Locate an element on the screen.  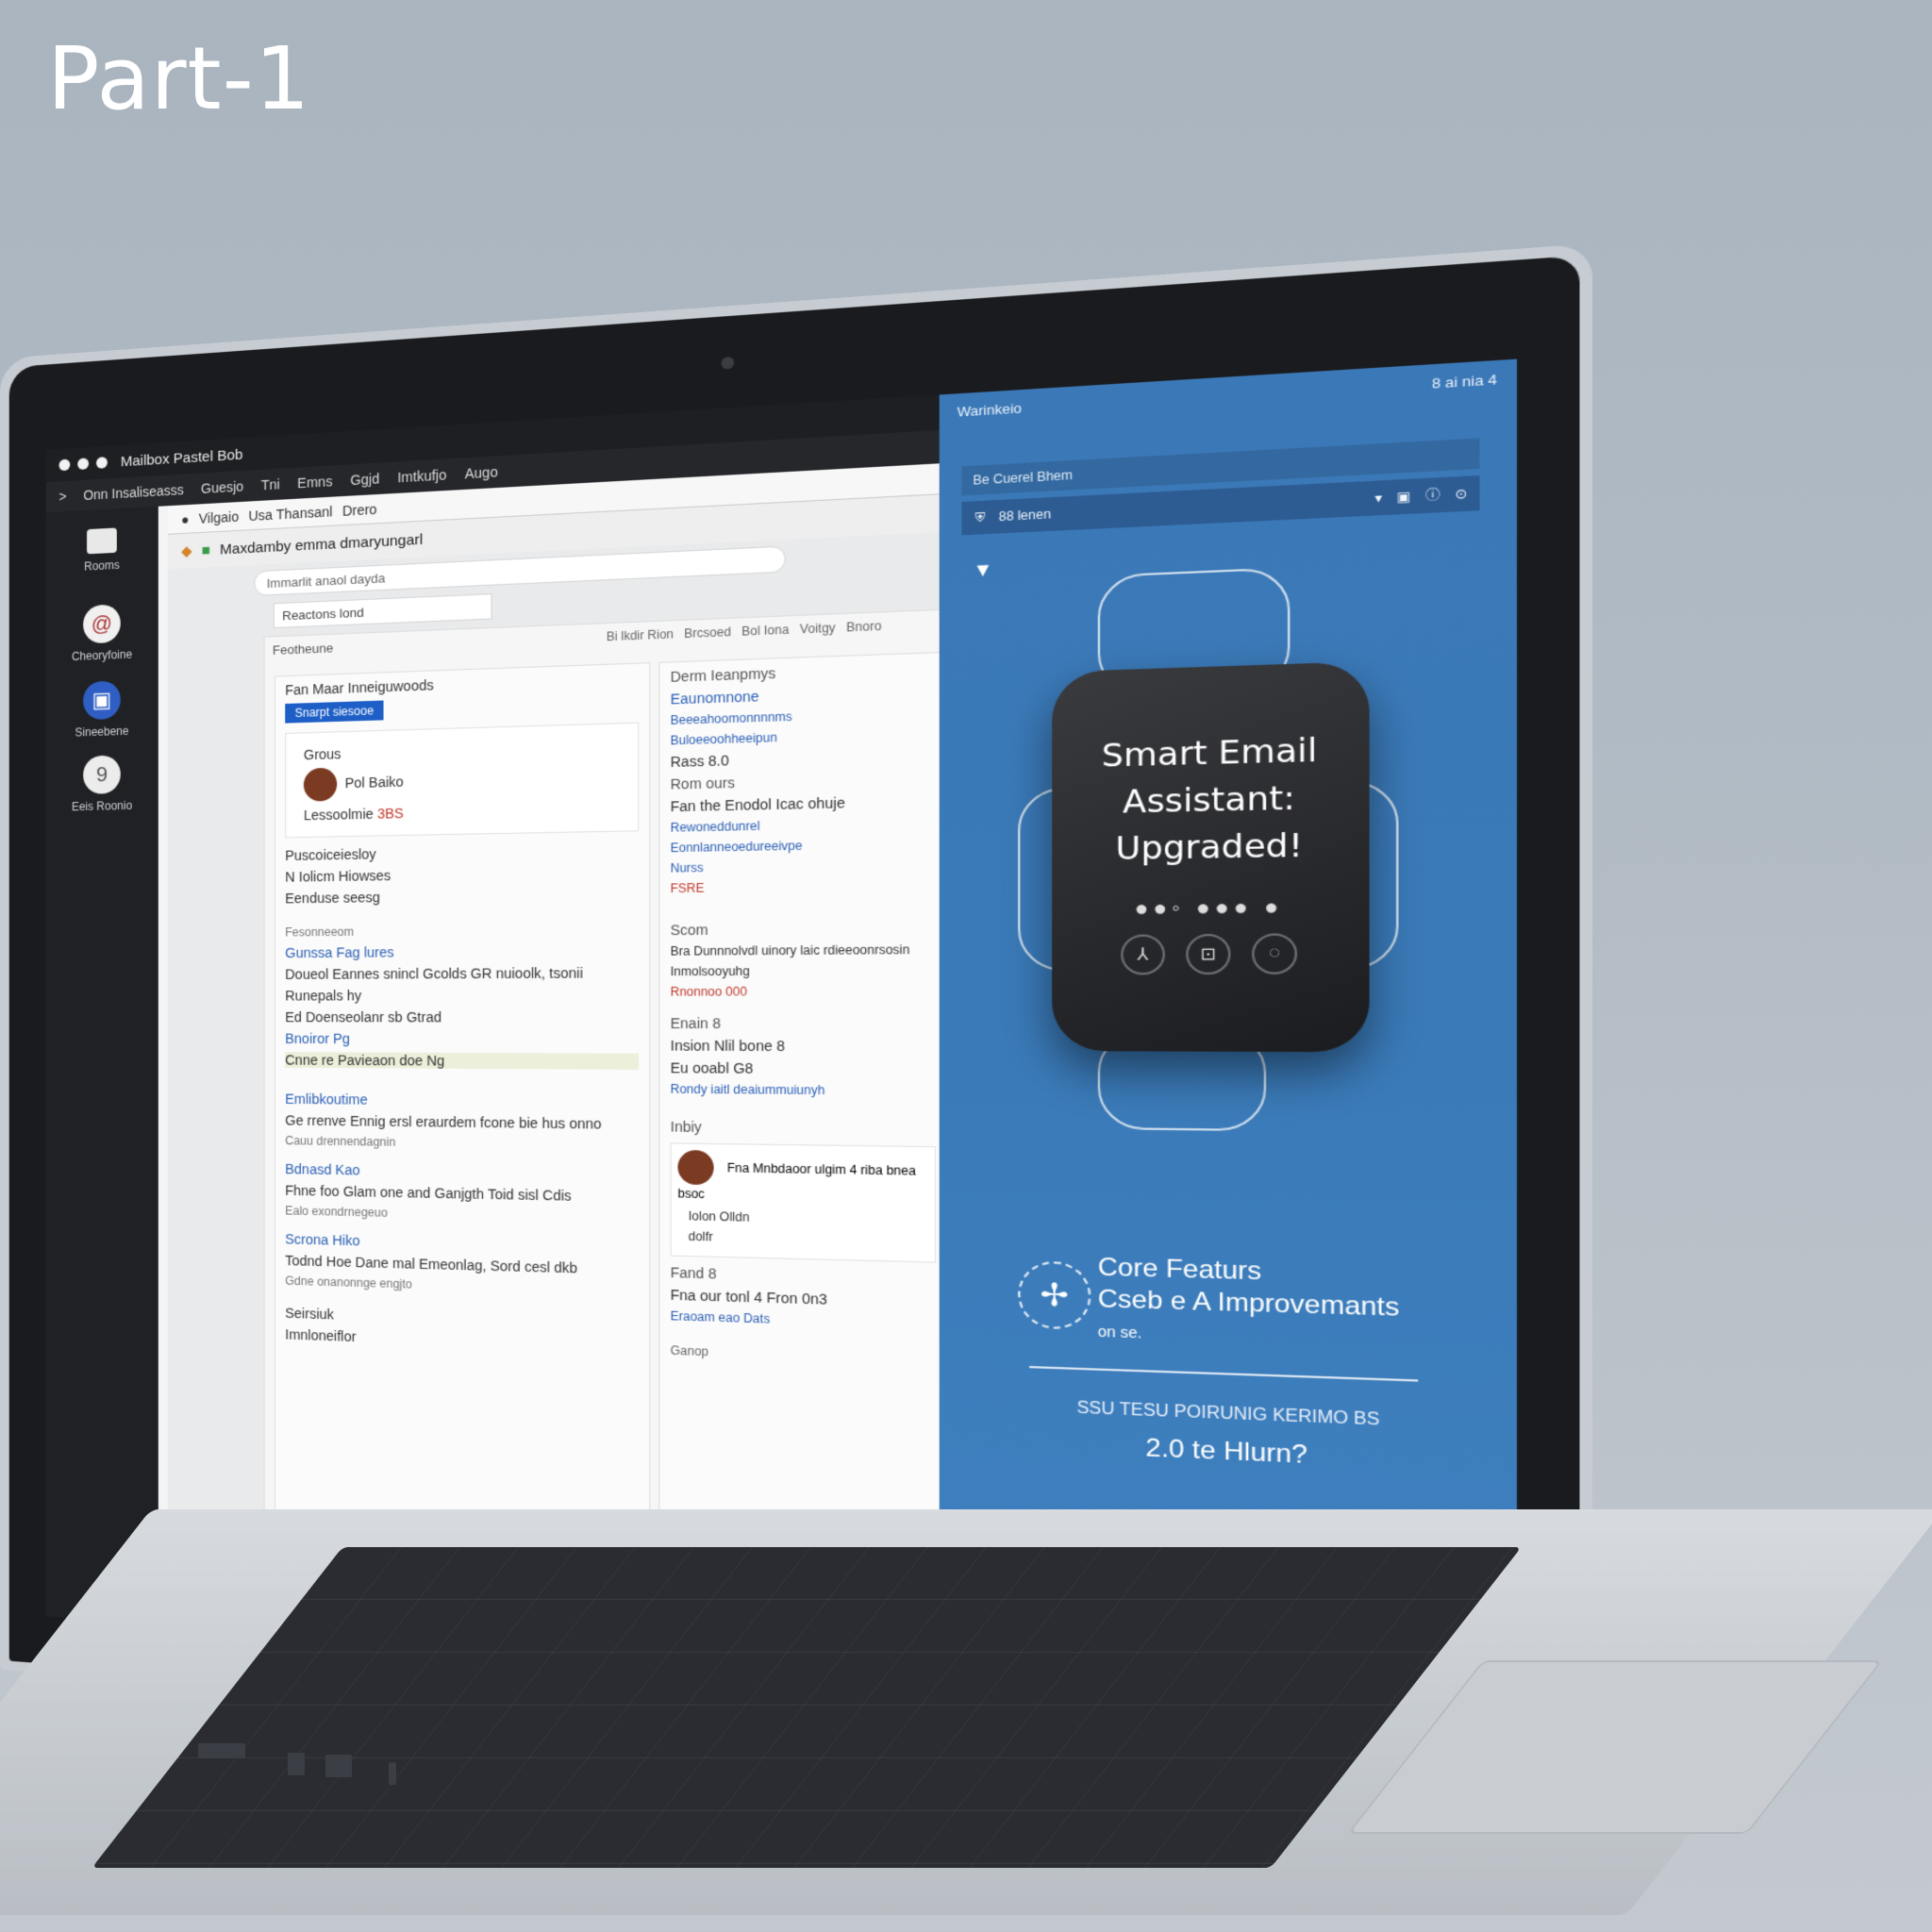
app-menu-item: Emns is located at coordinates (315, 483).